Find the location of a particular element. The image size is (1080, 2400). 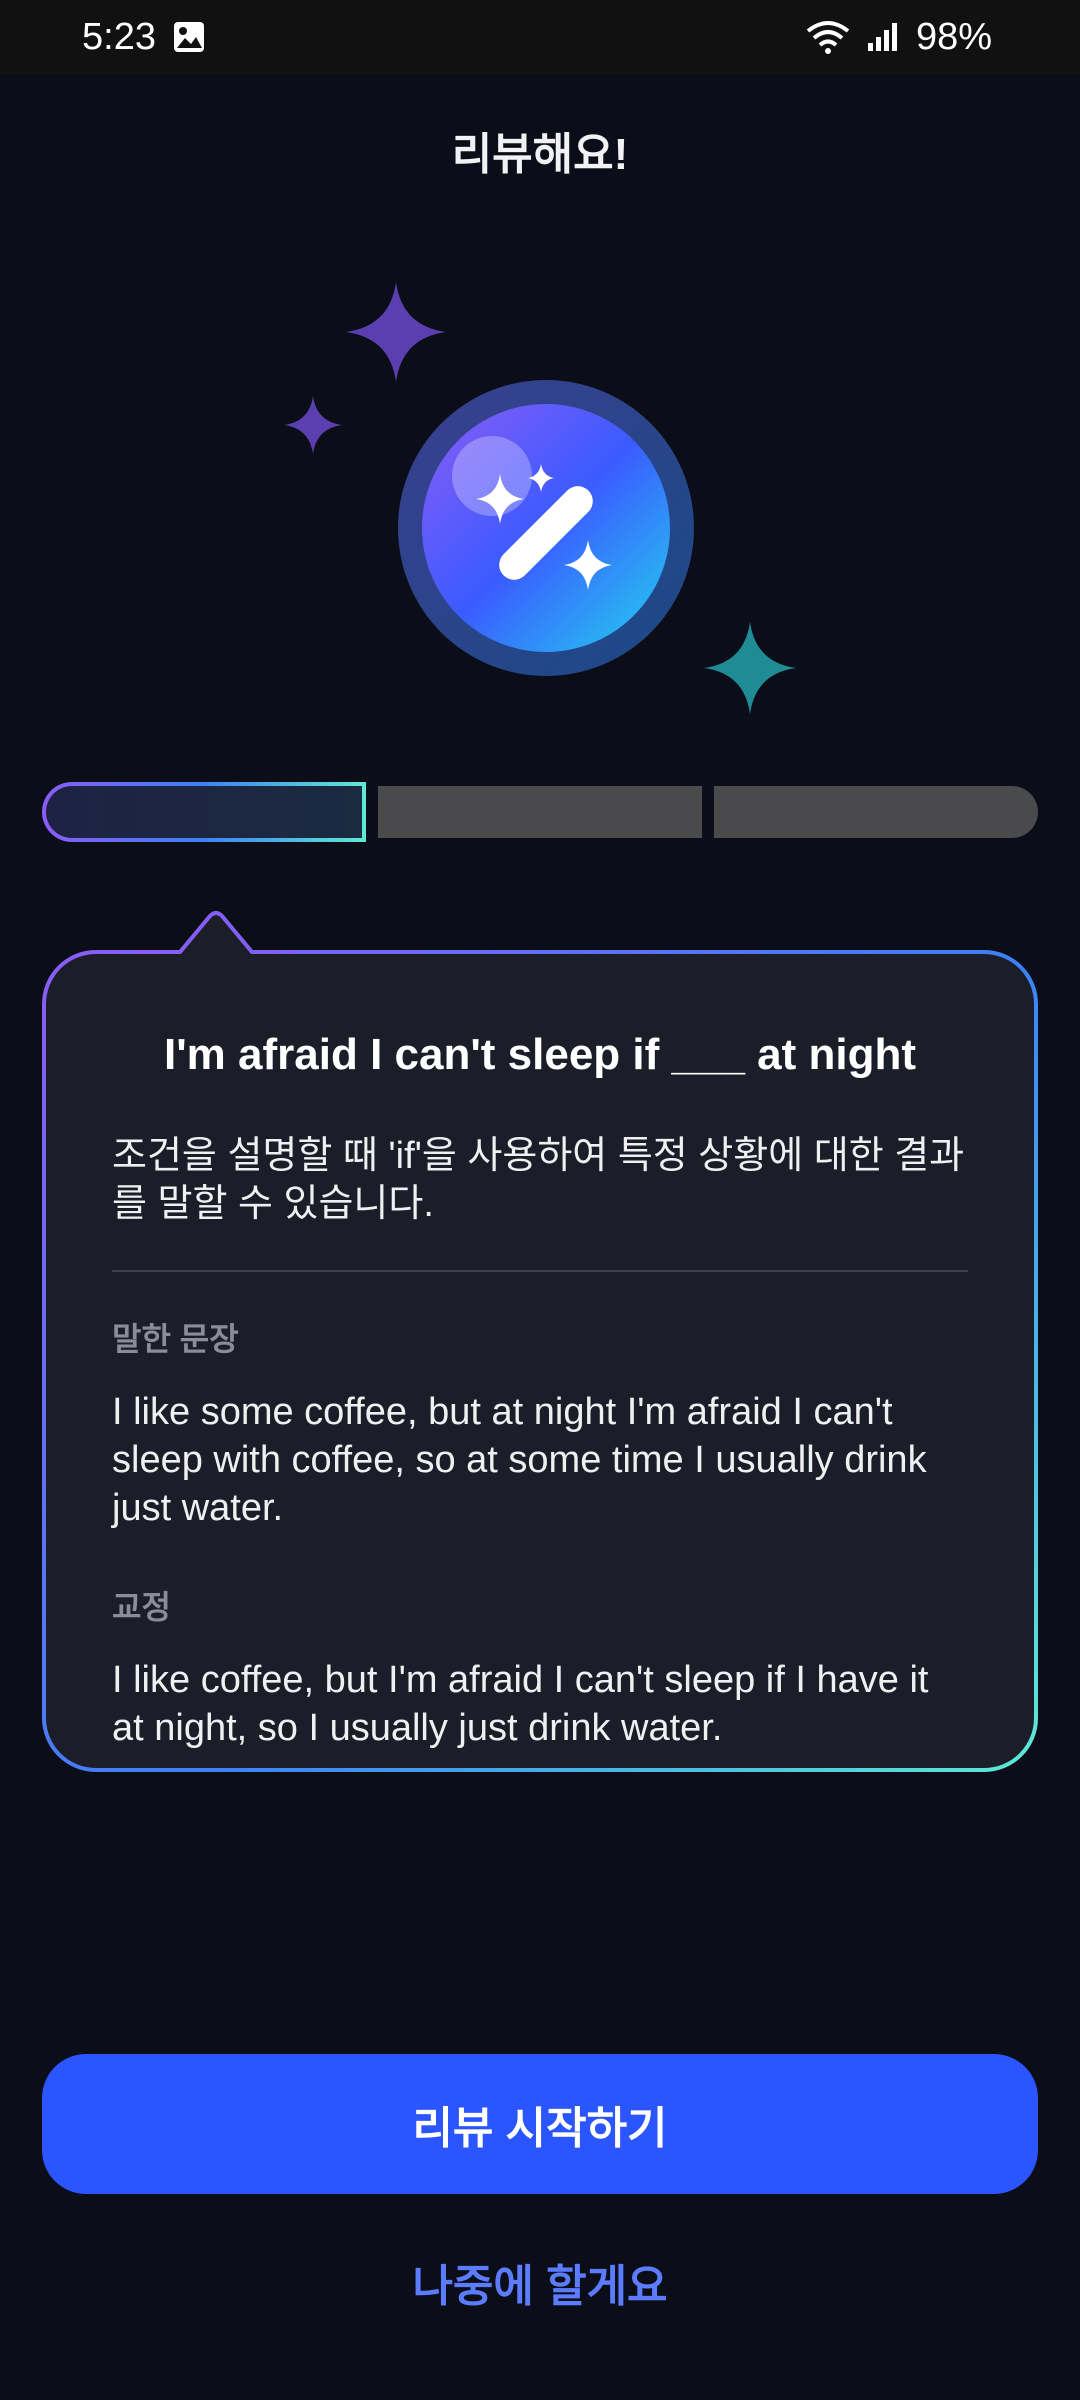

review-progress-bar is located at coordinates (540, 812).